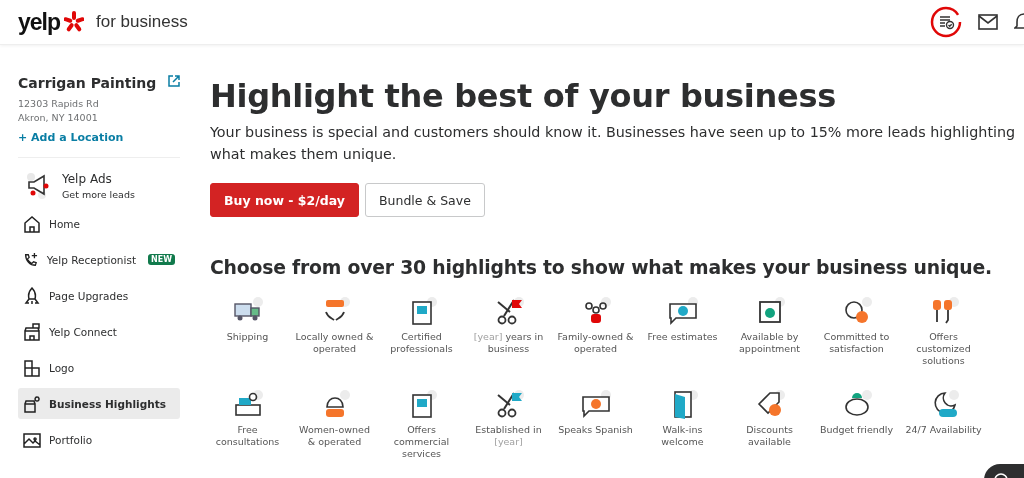  What do you see at coordinates (508, 343) in the screenshot?
I see `highlight-label: [year] years in business` at bounding box center [508, 343].